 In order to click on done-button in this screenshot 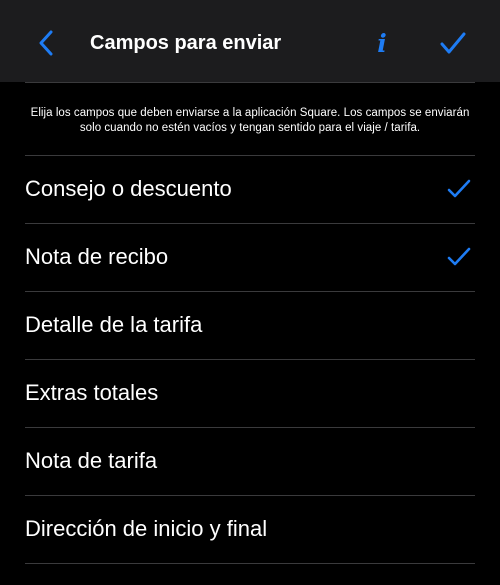, I will do `click(453, 43)`.